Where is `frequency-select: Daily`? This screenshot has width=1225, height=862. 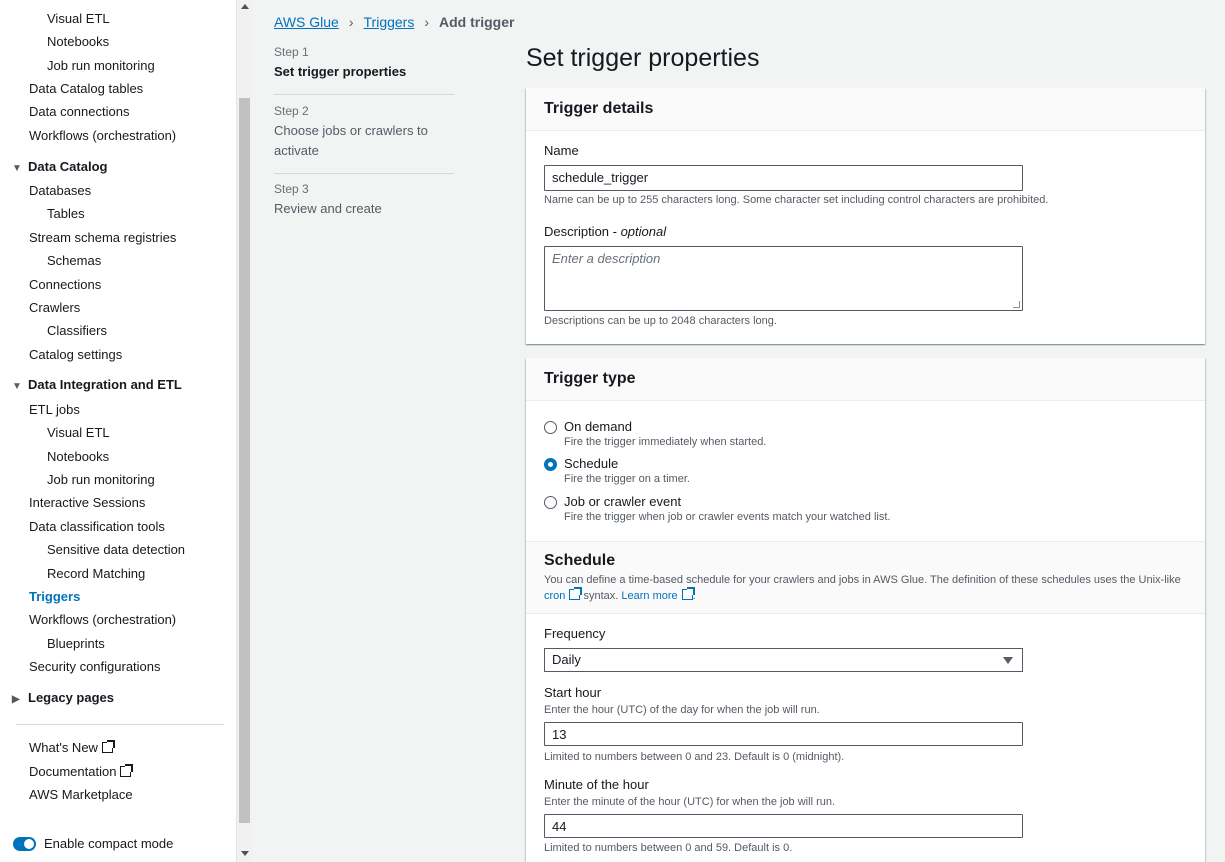 frequency-select: Daily is located at coordinates (783, 660).